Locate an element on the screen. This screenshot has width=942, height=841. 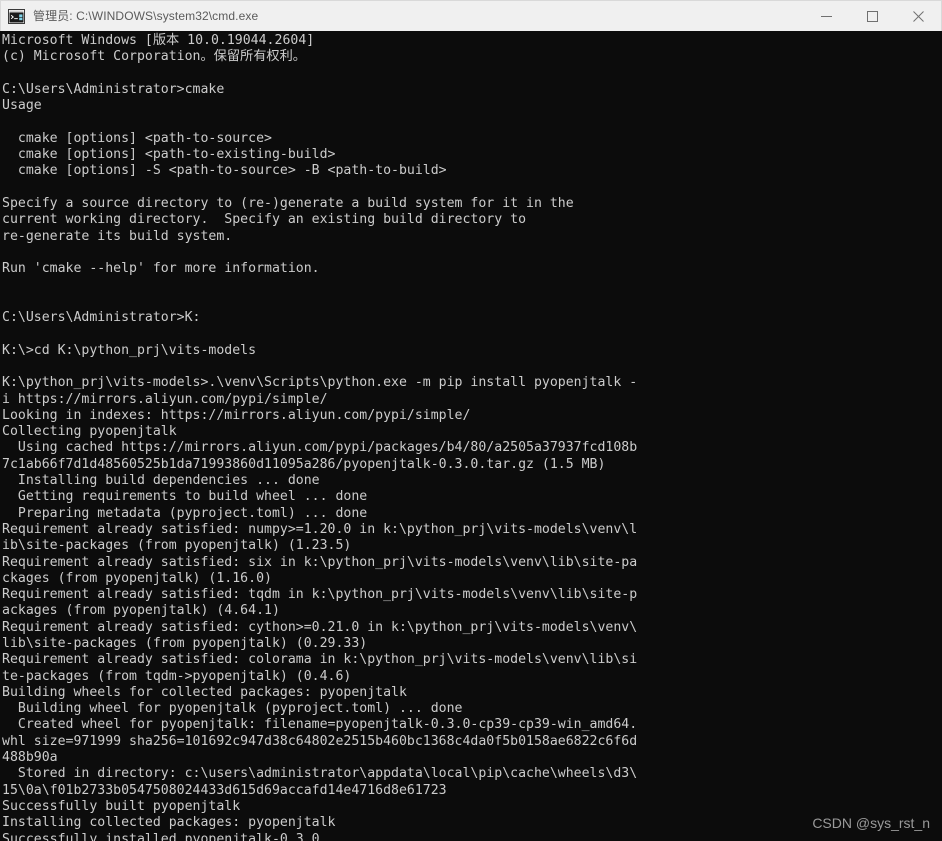
minimize-button is located at coordinates (826, 16).